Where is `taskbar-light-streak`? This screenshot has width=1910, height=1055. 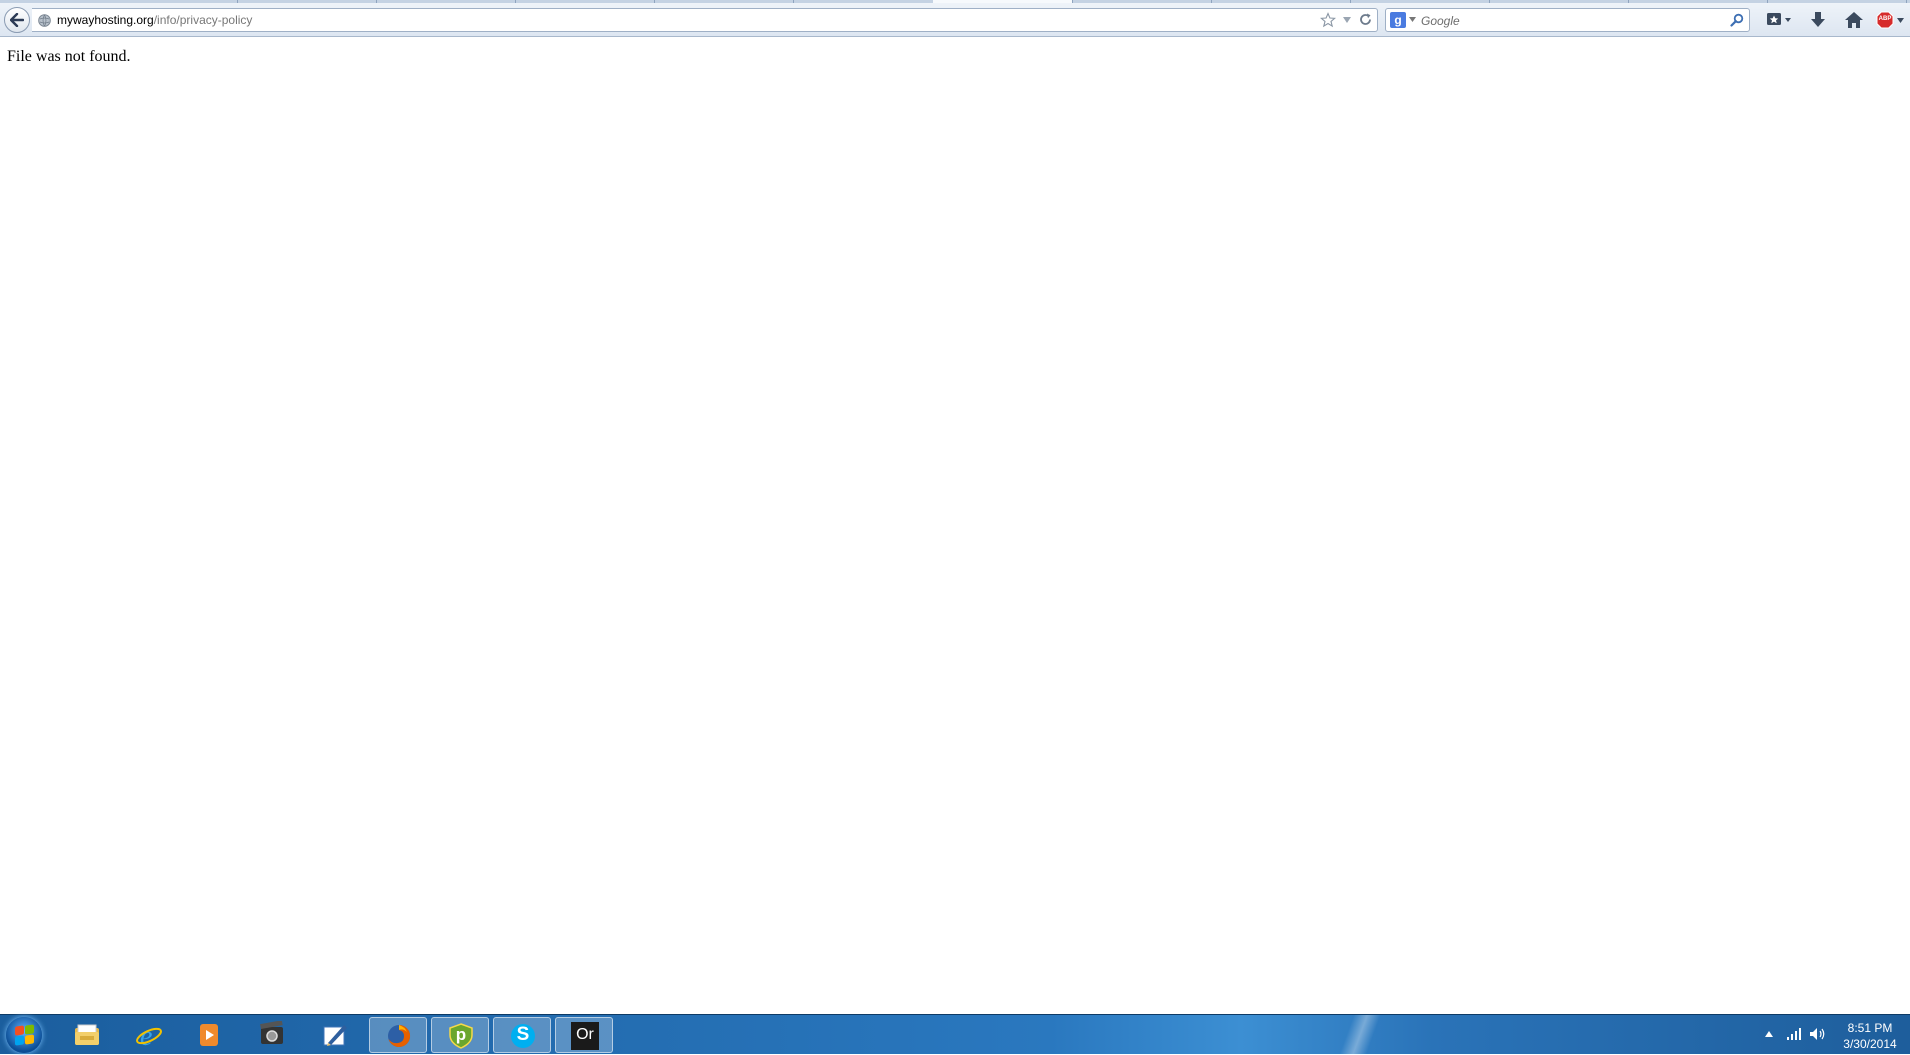
taskbar-light-streak is located at coordinates (1360, 1035).